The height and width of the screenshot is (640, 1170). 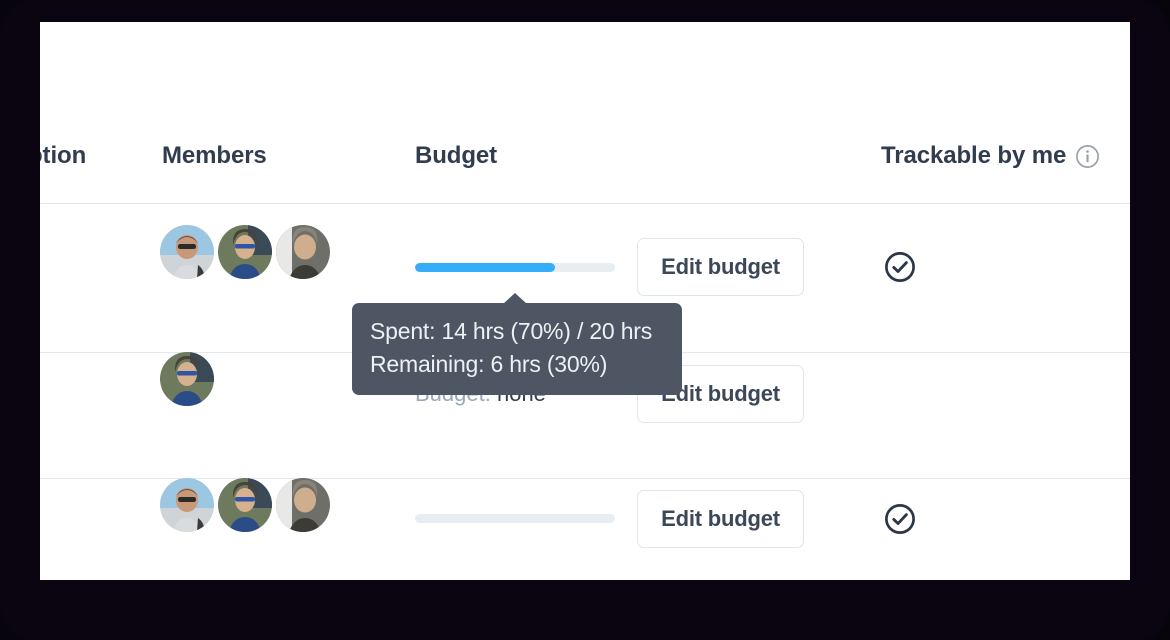 I want to click on column-header-description: otion, so click(x=63, y=156).